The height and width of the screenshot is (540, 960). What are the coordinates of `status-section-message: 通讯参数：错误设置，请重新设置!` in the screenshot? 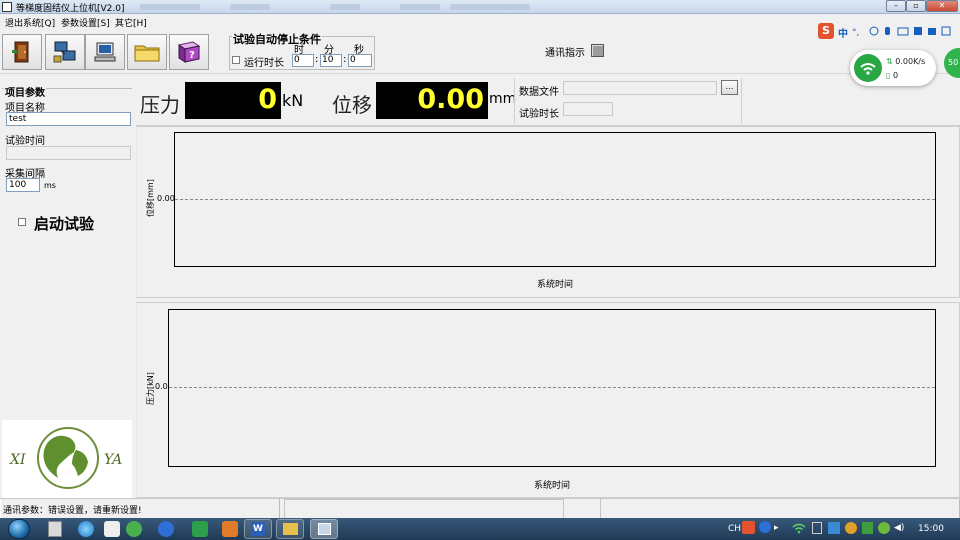 It's located at (140, 509).